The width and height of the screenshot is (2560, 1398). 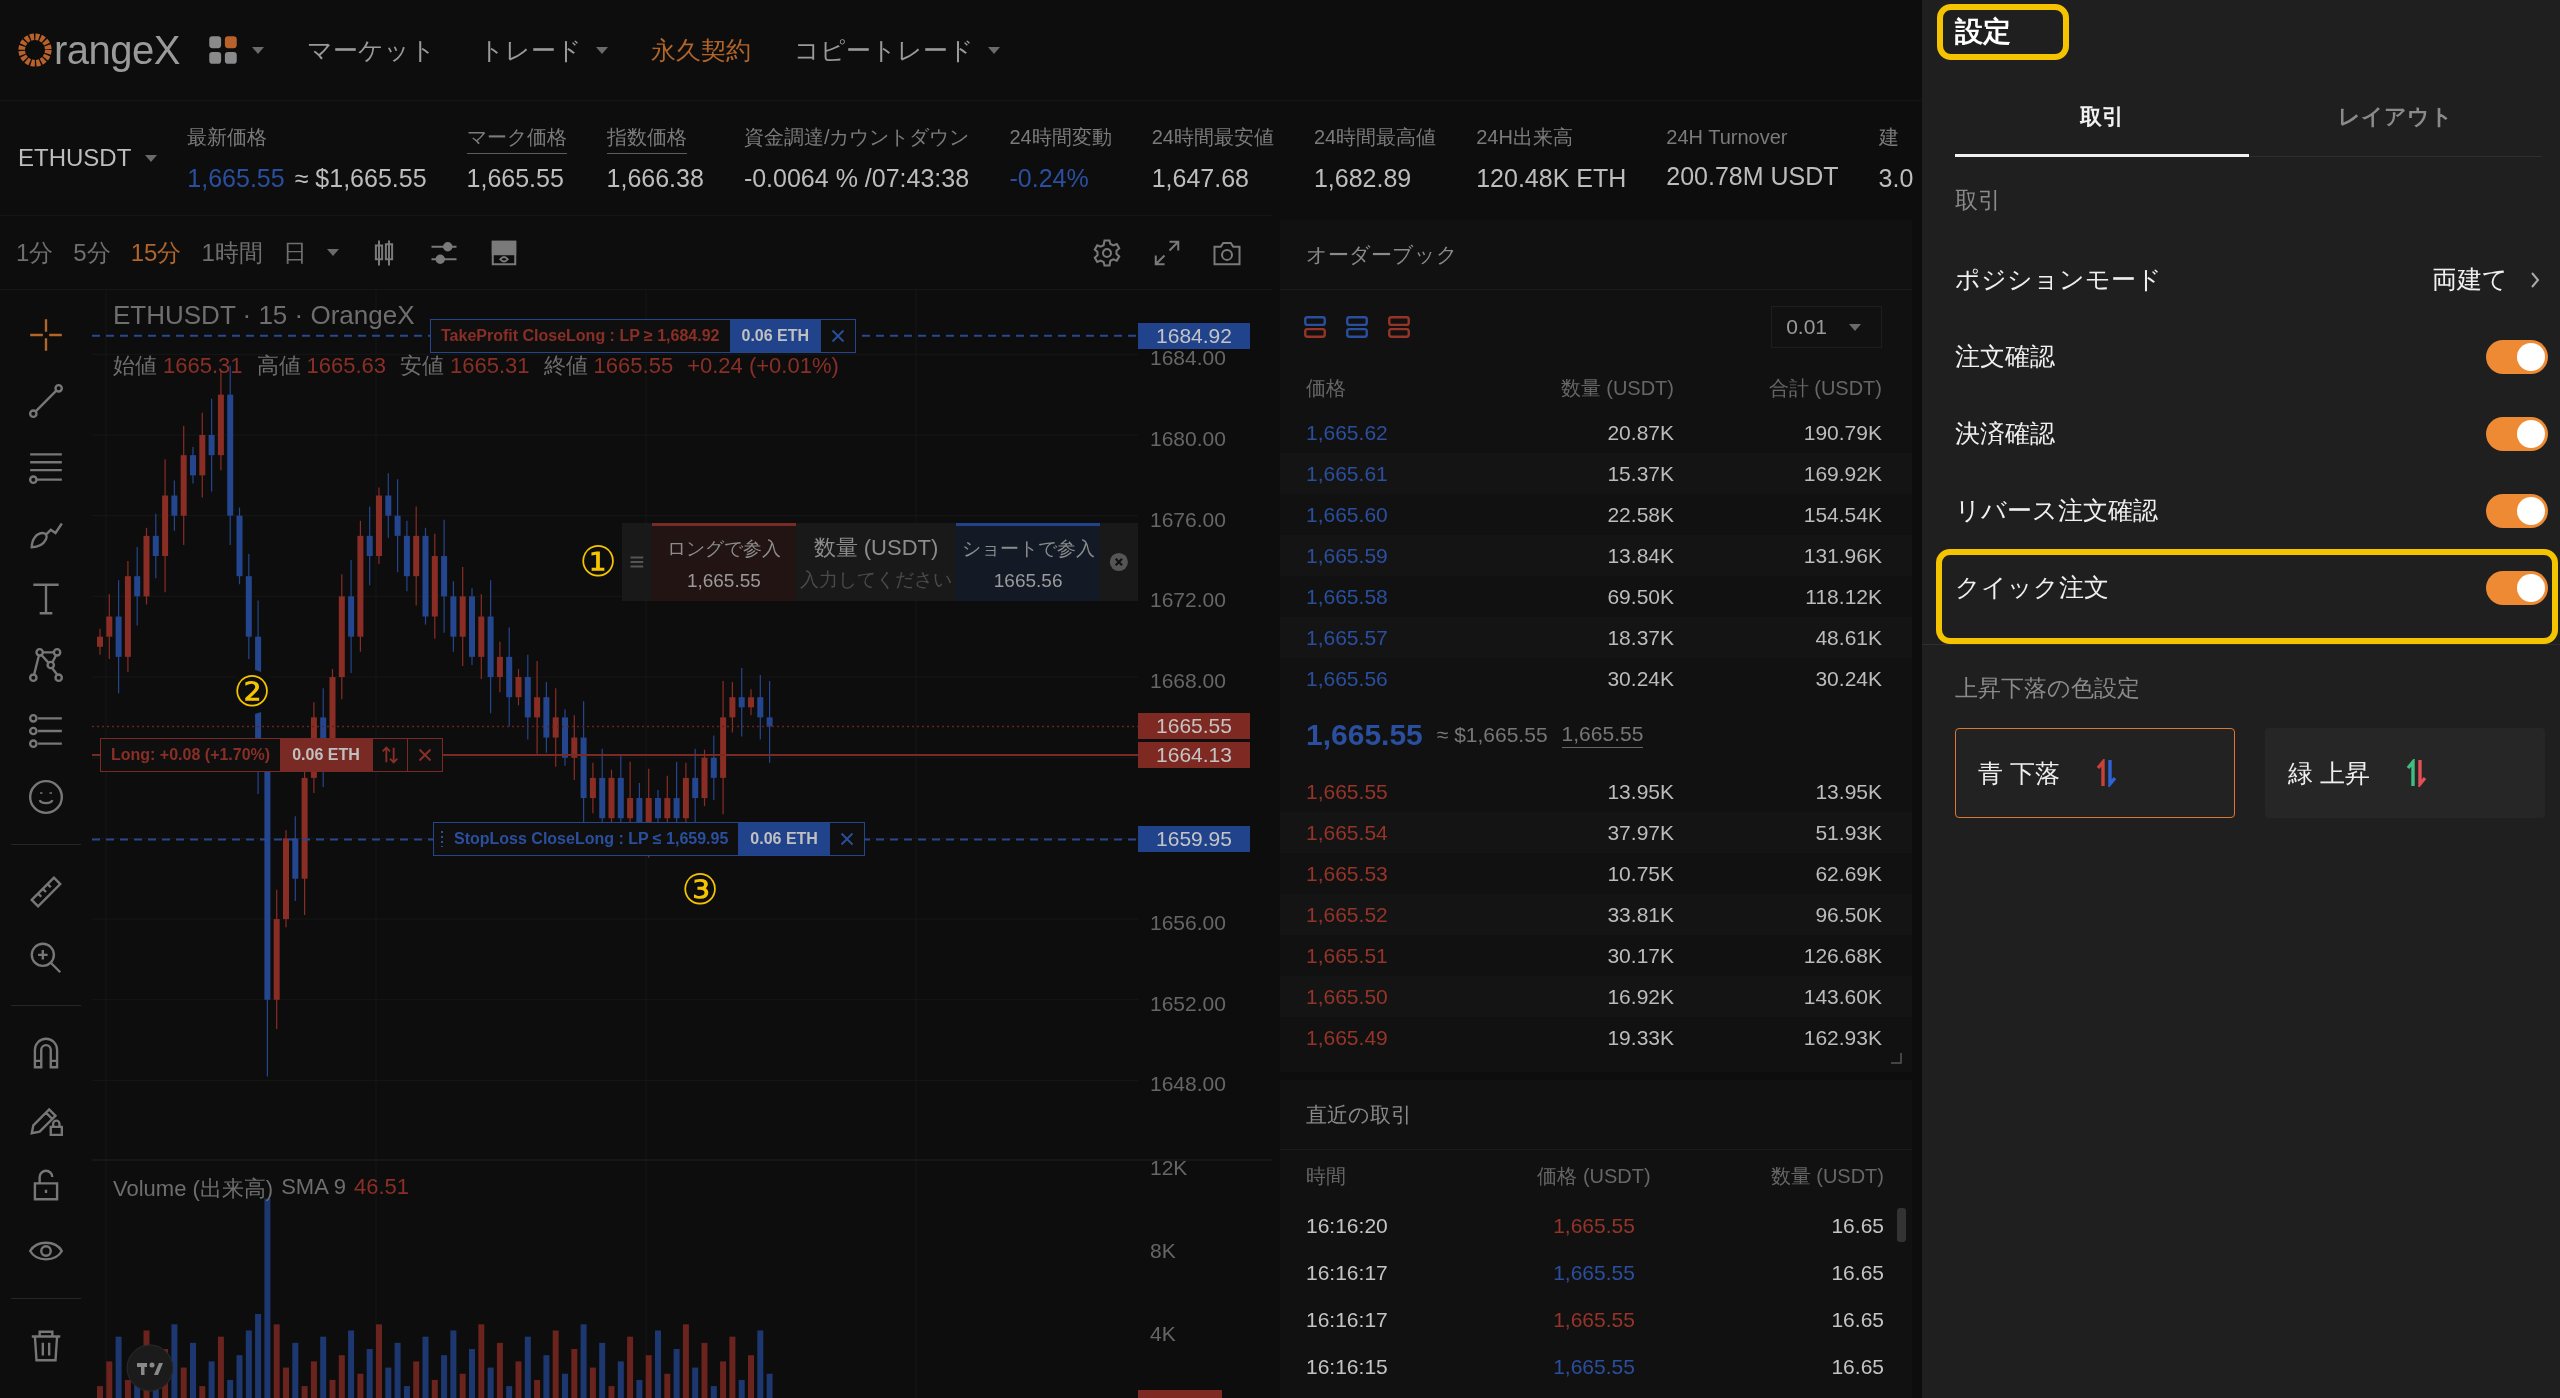 I want to click on nav-link: トレード, so click(x=543, y=50).